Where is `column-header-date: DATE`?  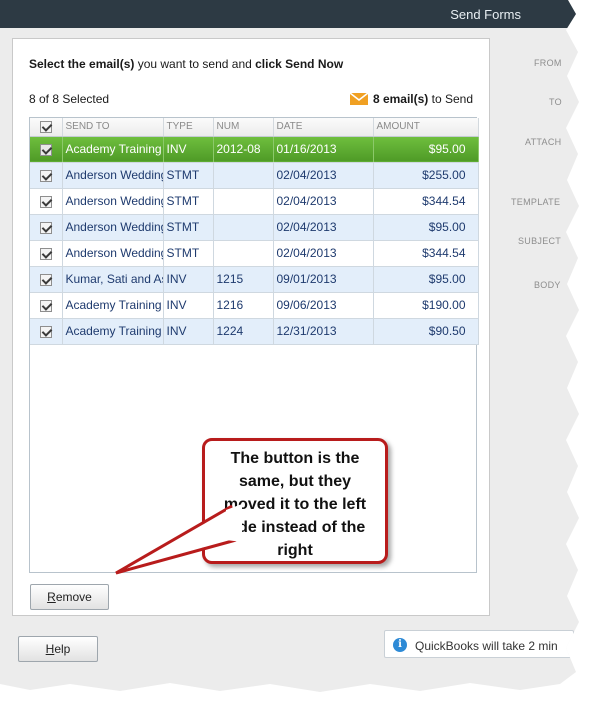
column-header-date: DATE is located at coordinates (323, 127).